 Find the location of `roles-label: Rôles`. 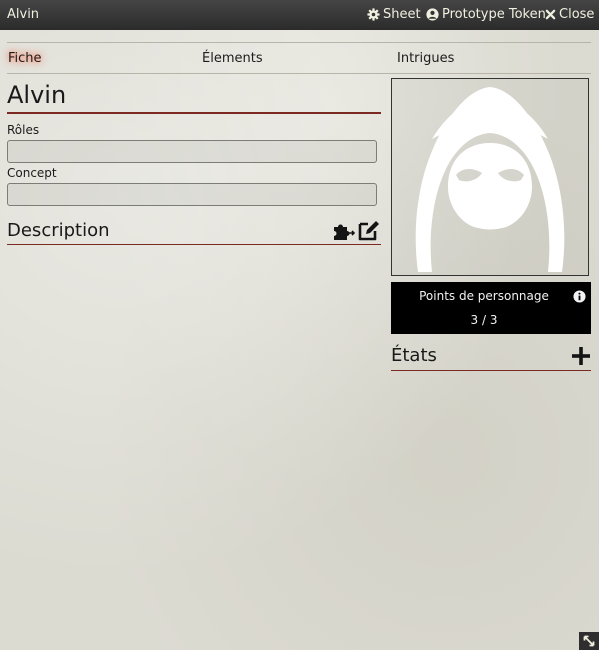

roles-label: Rôles is located at coordinates (23, 130).